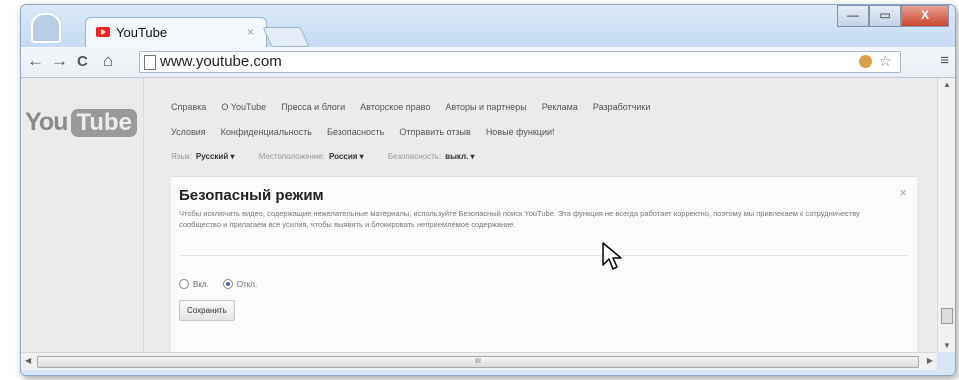 The height and width of the screenshot is (380, 959). What do you see at coordinates (488, 26) in the screenshot?
I see `title-bar: YouTube × — ▭ X` at bounding box center [488, 26].